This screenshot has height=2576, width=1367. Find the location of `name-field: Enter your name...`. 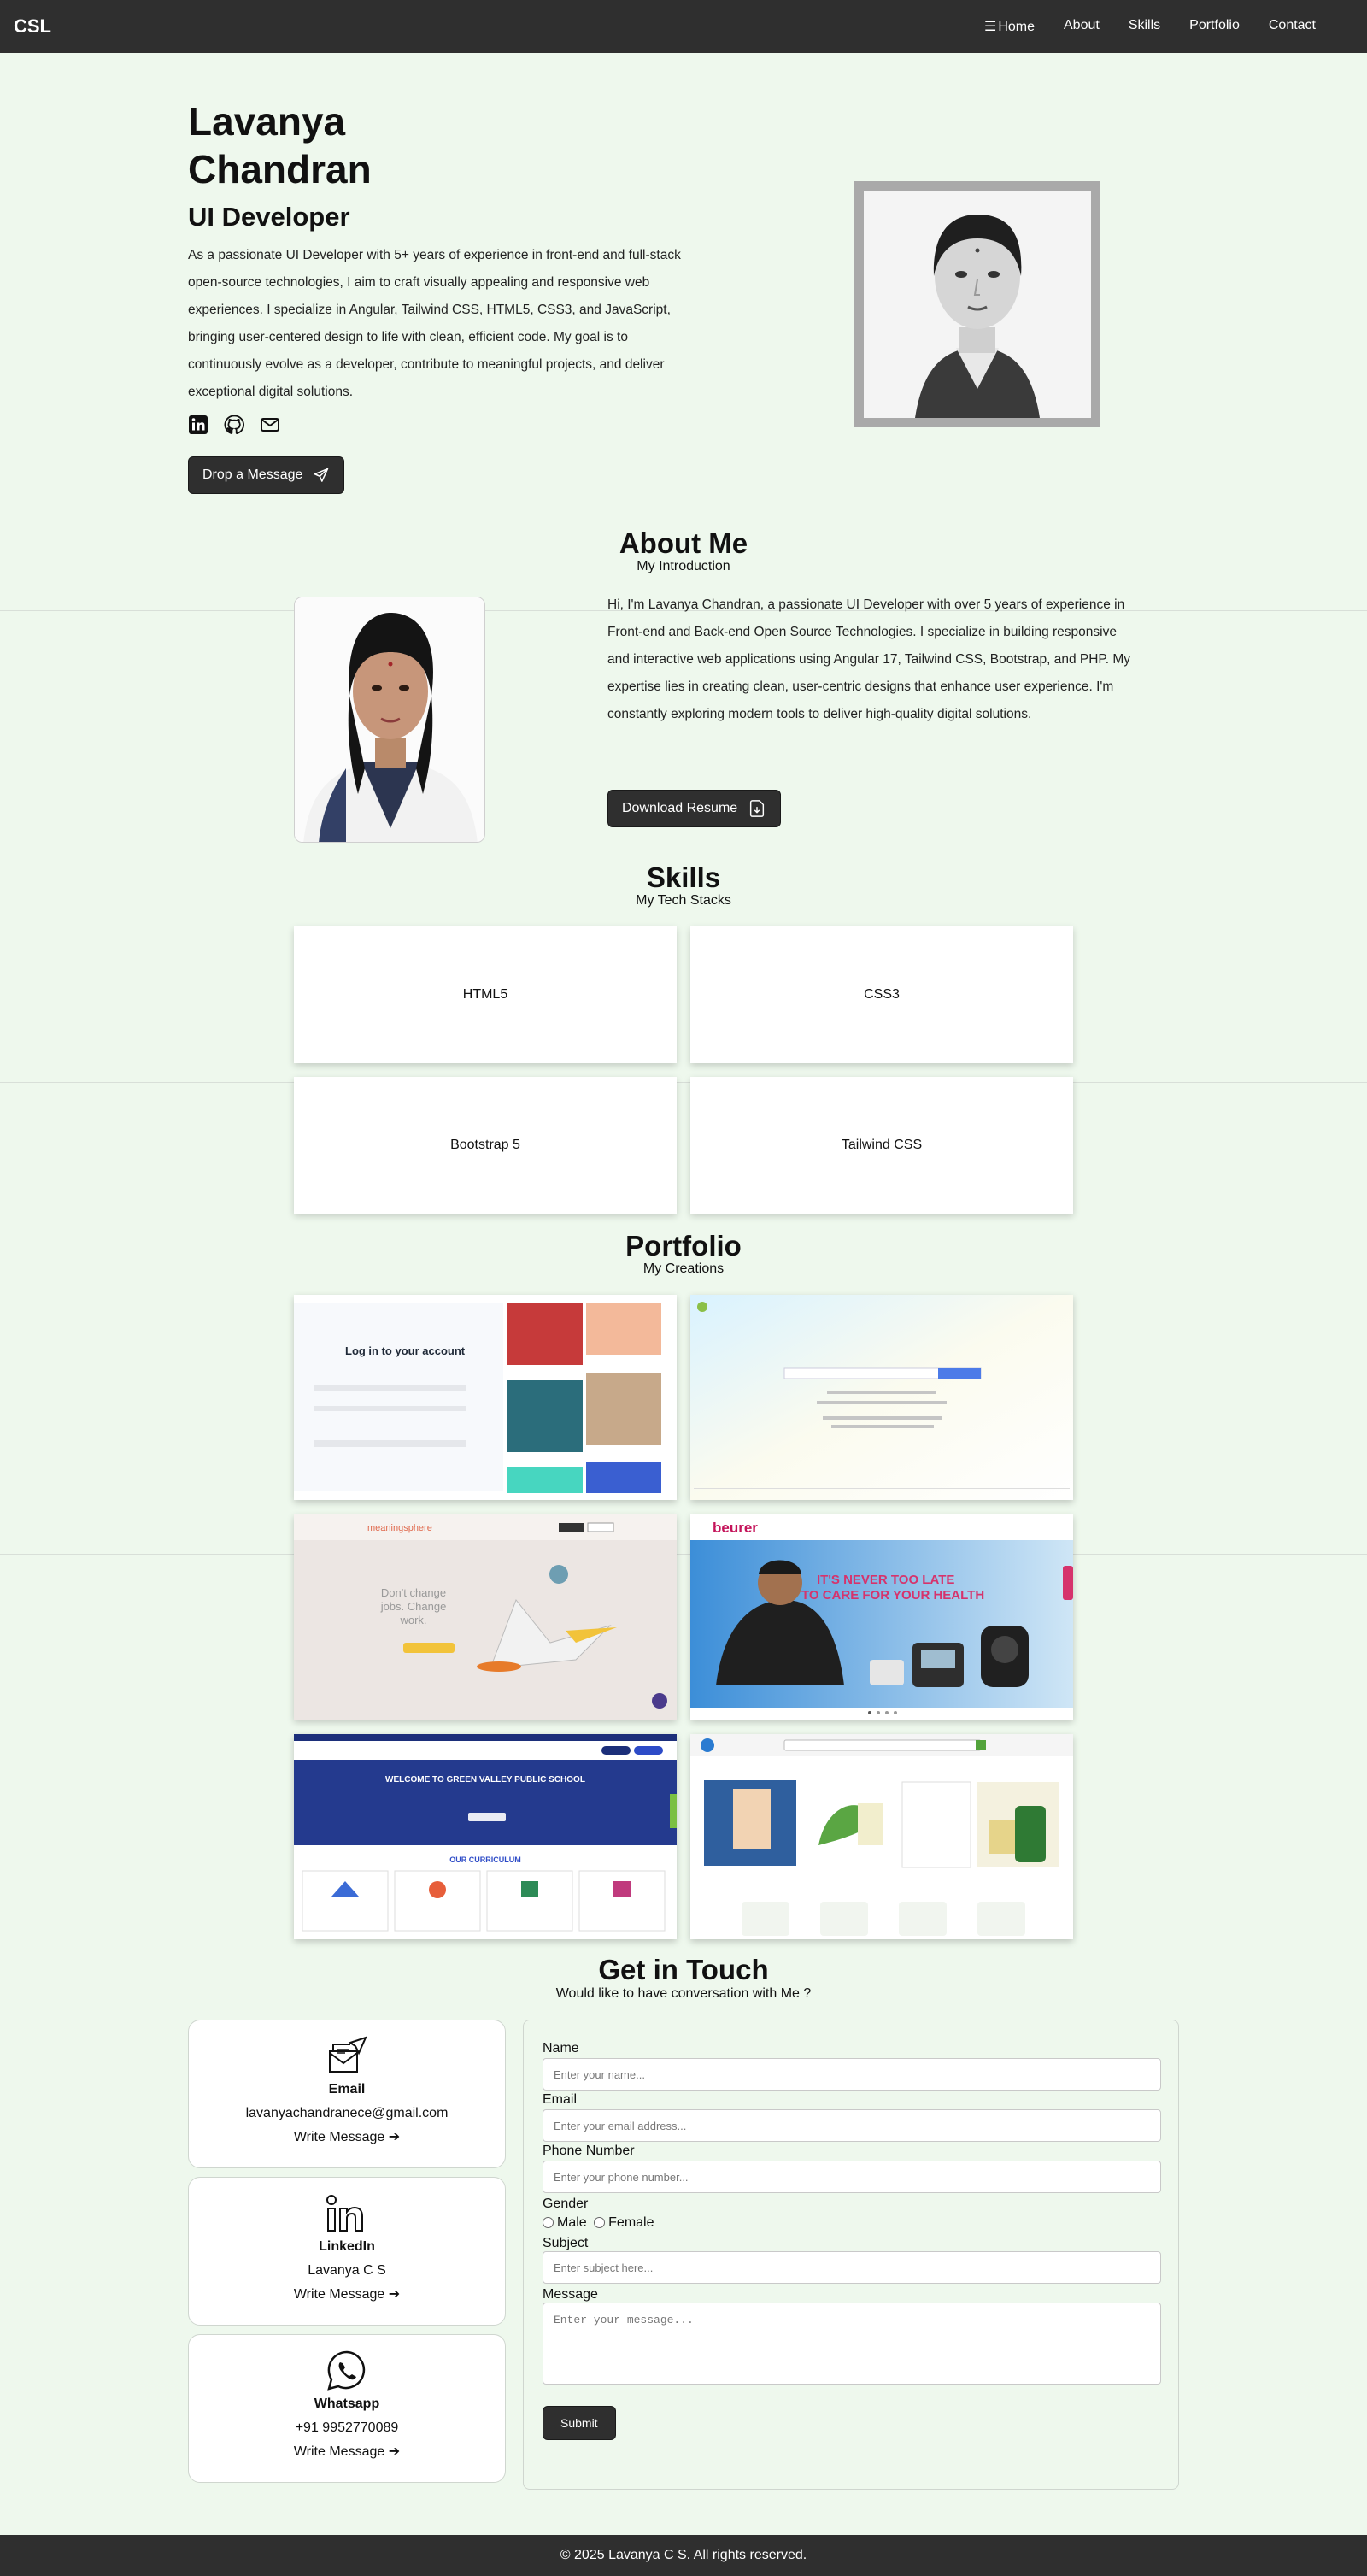

name-field: Enter your name... is located at coordinates (852, 2074).